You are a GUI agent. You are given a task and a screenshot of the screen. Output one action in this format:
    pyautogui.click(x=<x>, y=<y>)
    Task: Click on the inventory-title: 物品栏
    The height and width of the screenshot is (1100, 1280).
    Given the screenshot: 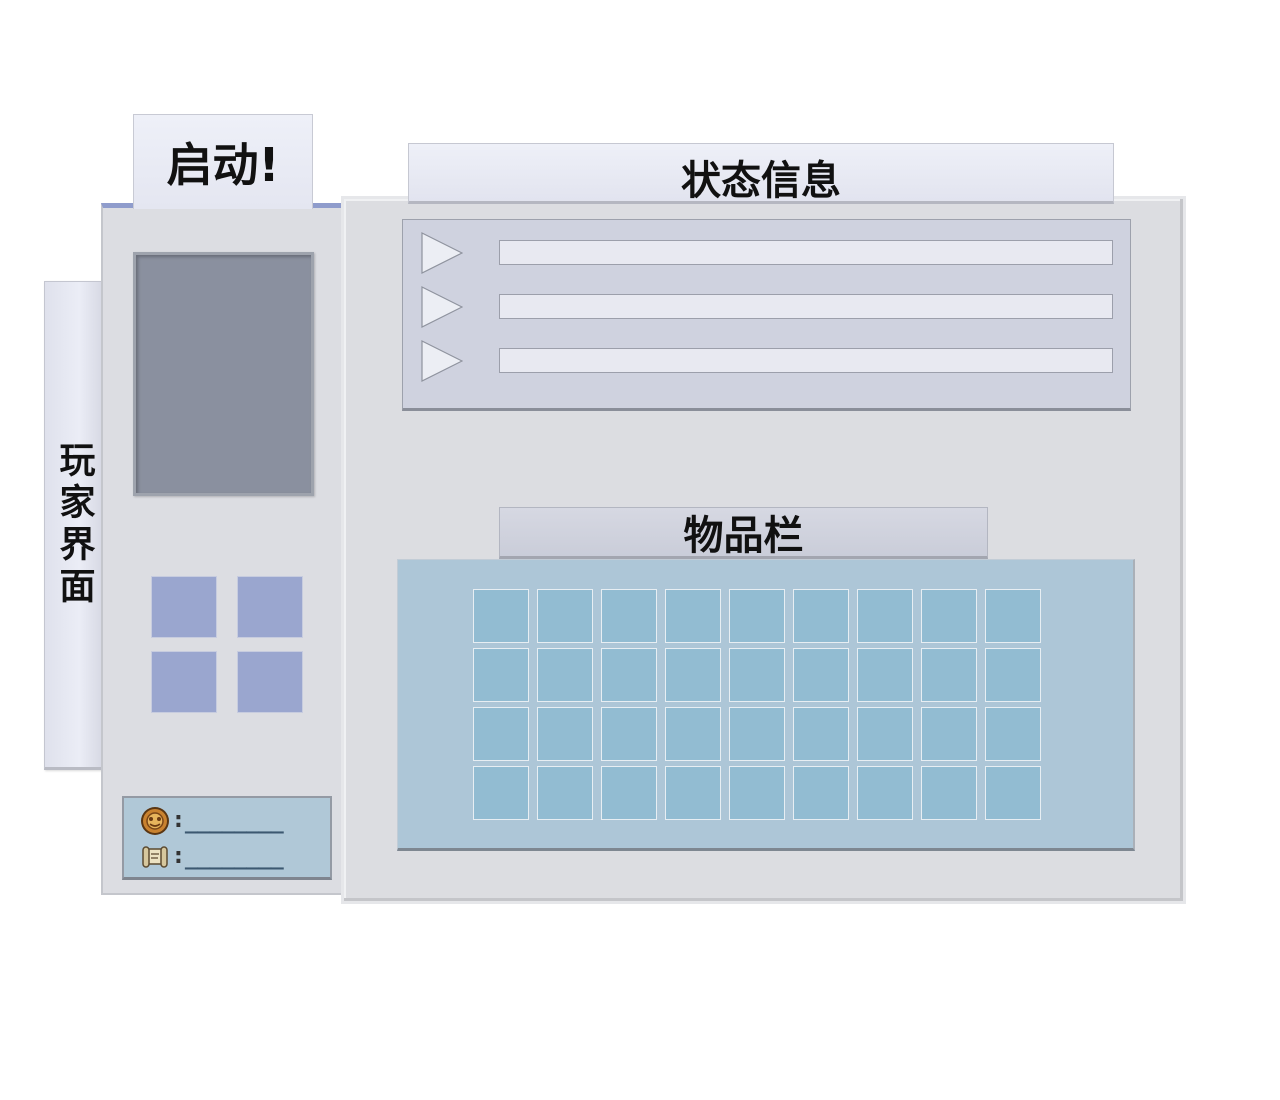 What is the action you would take?
    pyautogui.click(x=743, y=536)
    